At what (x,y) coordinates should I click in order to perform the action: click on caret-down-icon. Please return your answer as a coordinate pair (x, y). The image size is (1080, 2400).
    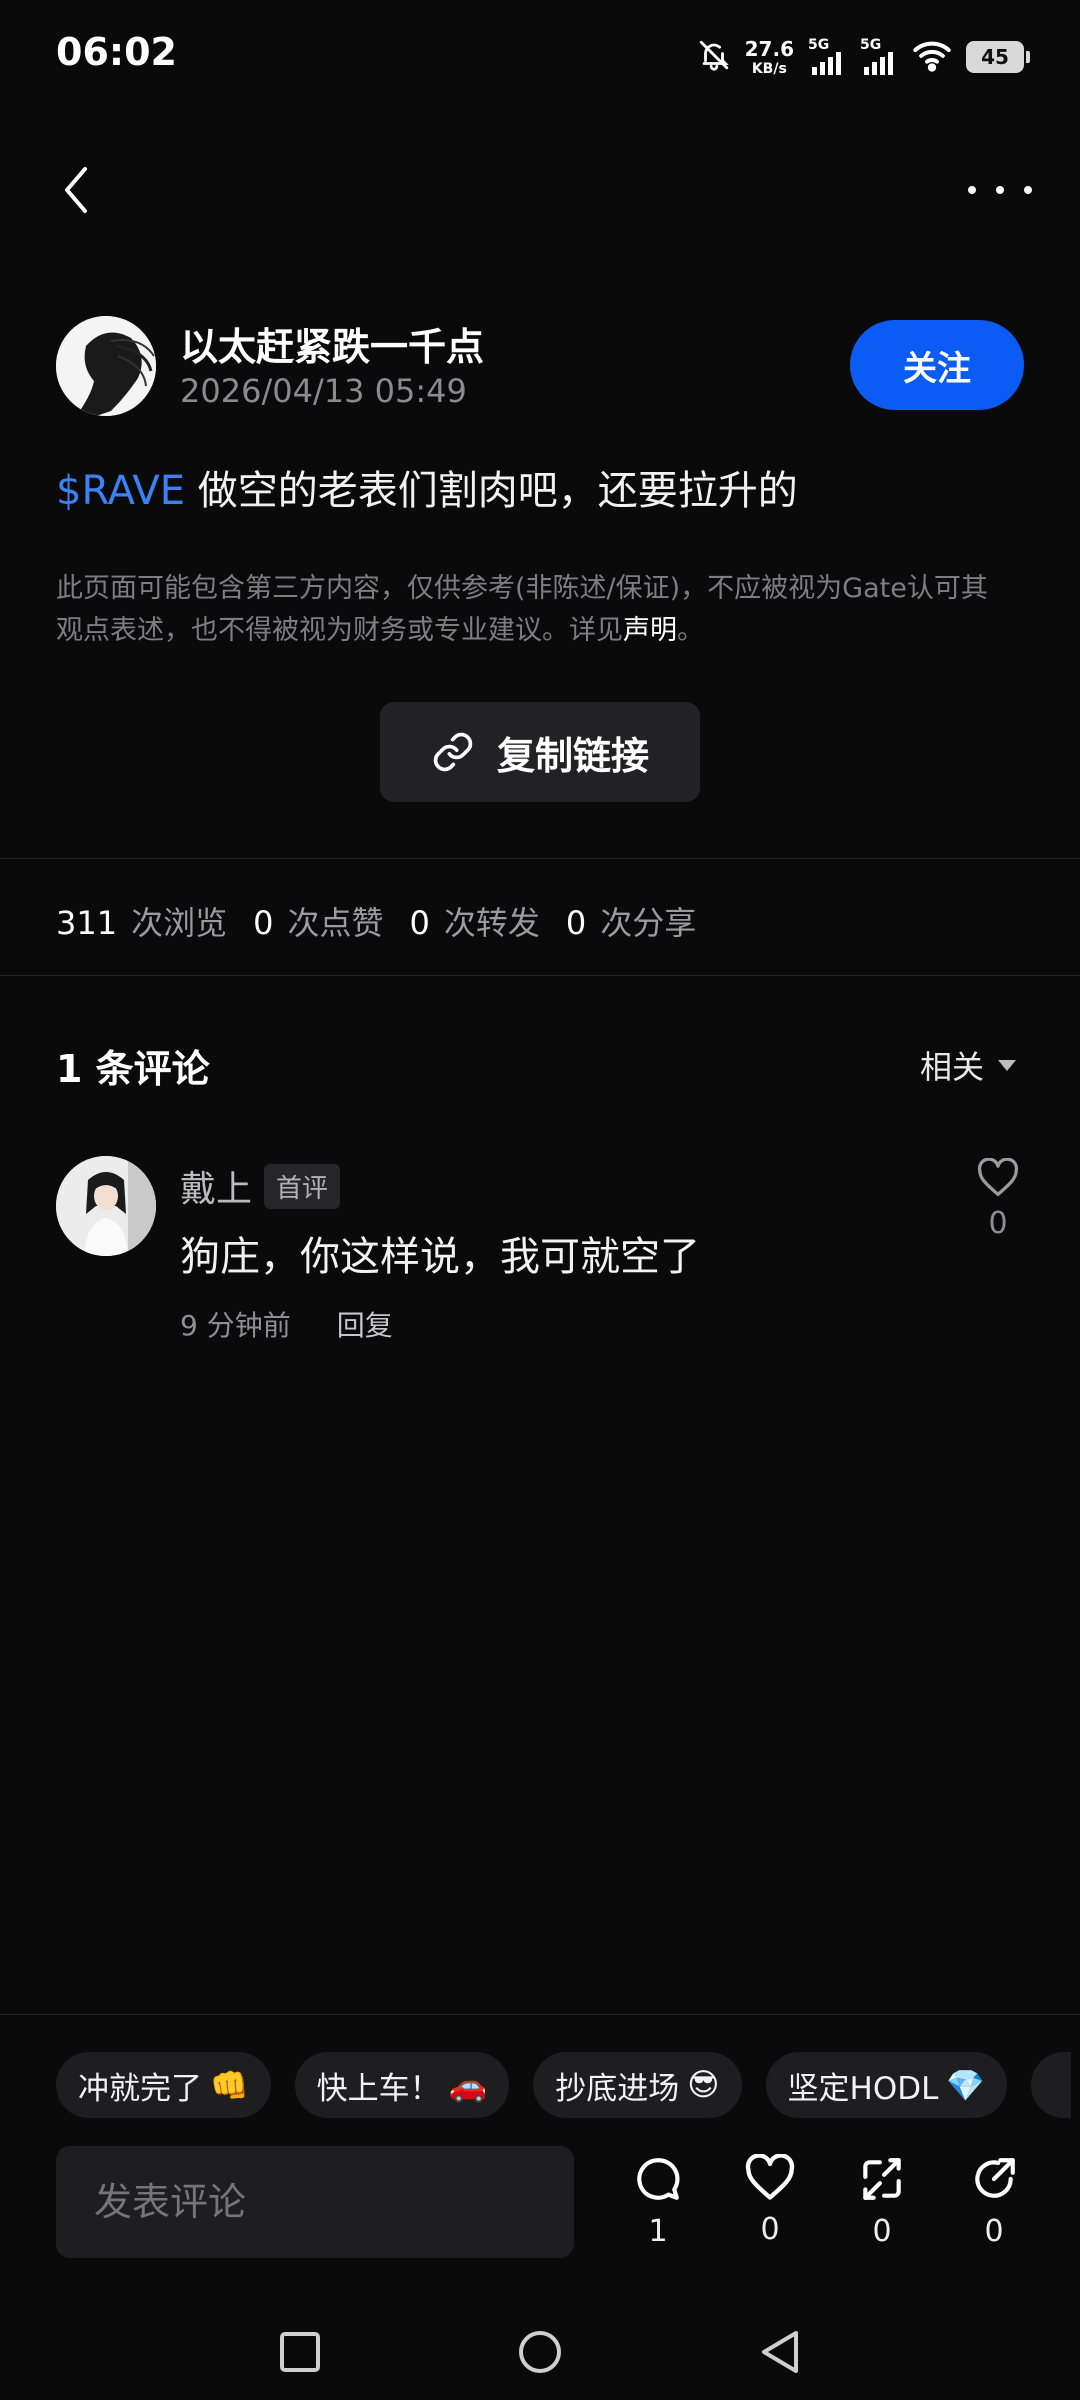
    Looking at the image, I should click on (1007, 1065).